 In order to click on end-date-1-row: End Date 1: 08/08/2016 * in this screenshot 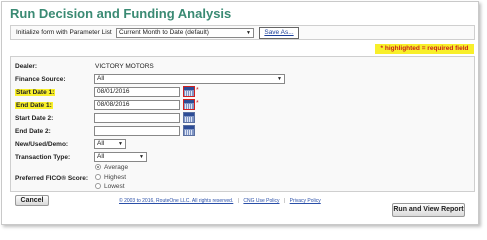, I will do `click(115, 105)`.